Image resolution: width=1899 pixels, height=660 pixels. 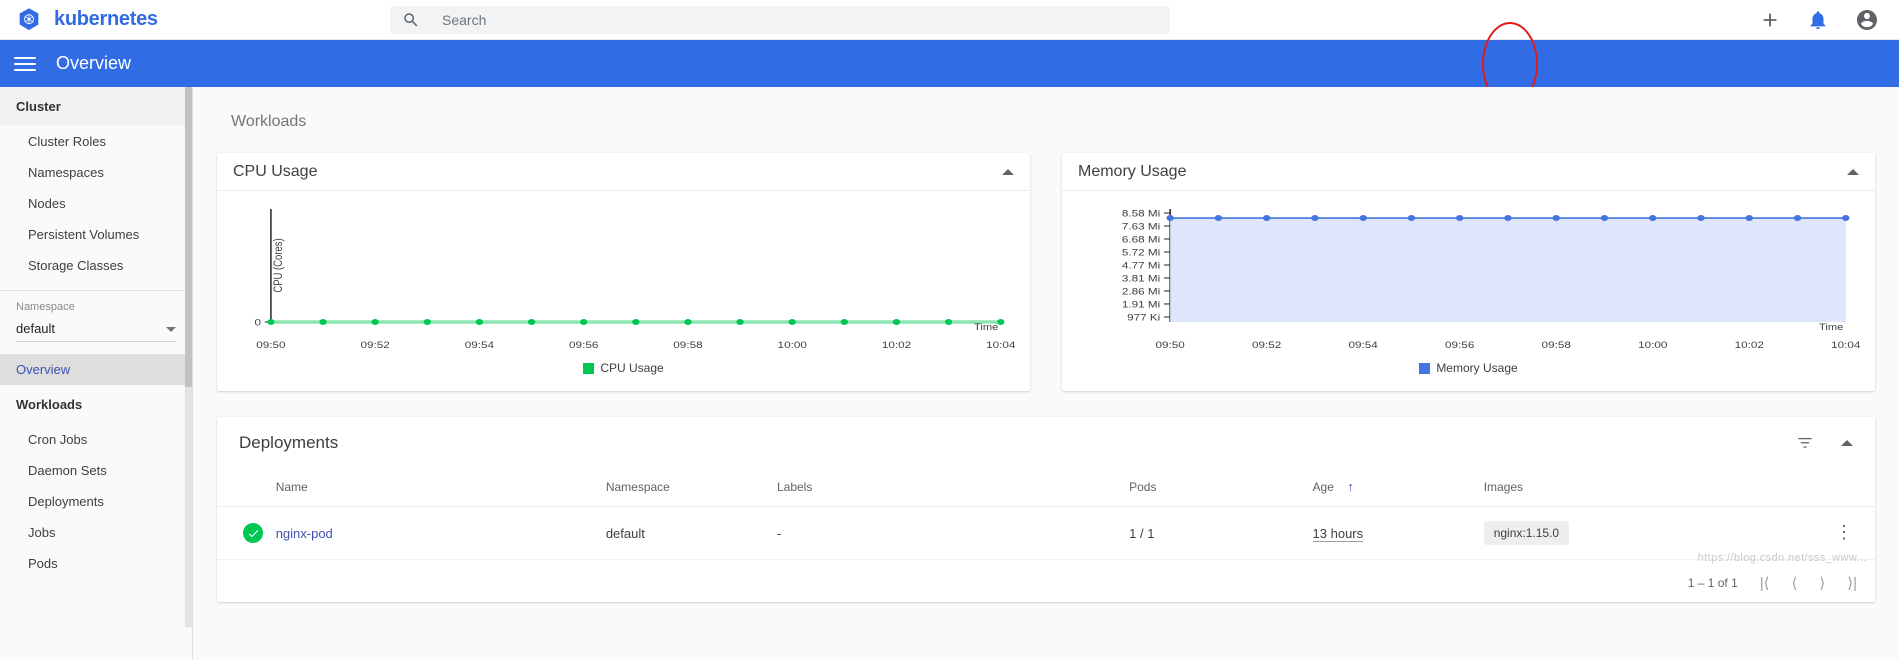 I want to click on page-header: Overview, so click(x=949, y=63).